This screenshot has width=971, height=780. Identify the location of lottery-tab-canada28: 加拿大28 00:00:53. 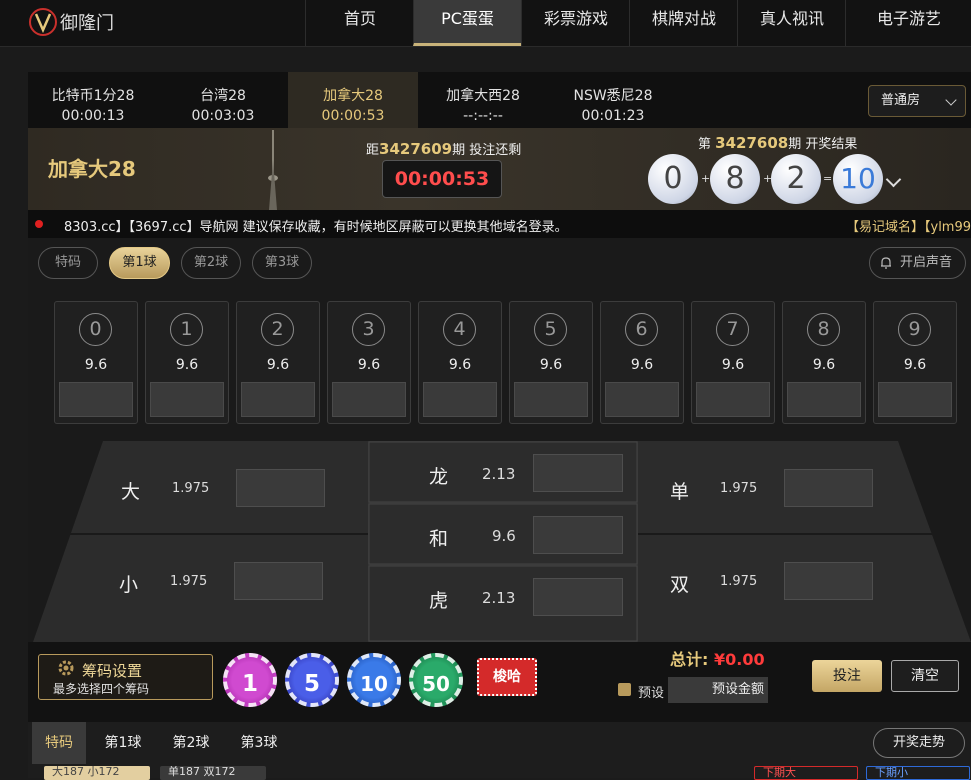
(353, 100).